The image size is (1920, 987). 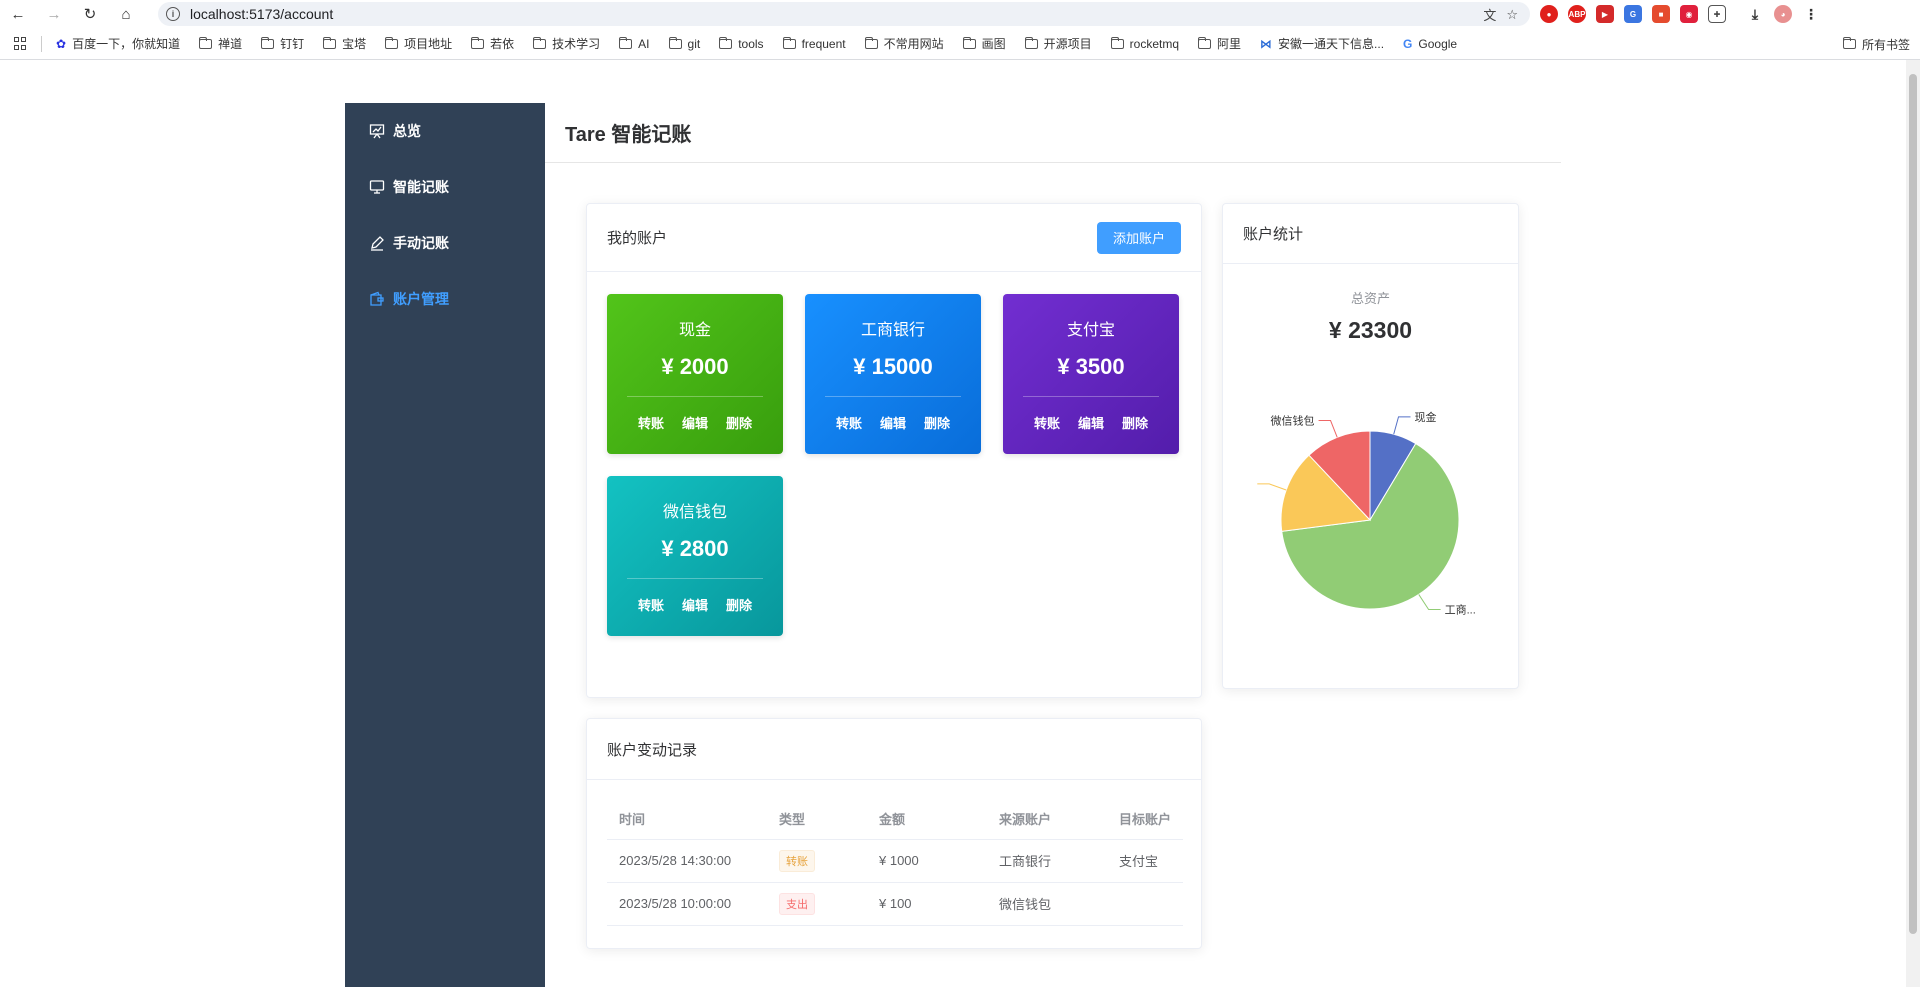 What do you see at coordinates (637, 238) in the screenshot?
I see `my-accounts-title: 我的账户` at bounding box center [637, 238].